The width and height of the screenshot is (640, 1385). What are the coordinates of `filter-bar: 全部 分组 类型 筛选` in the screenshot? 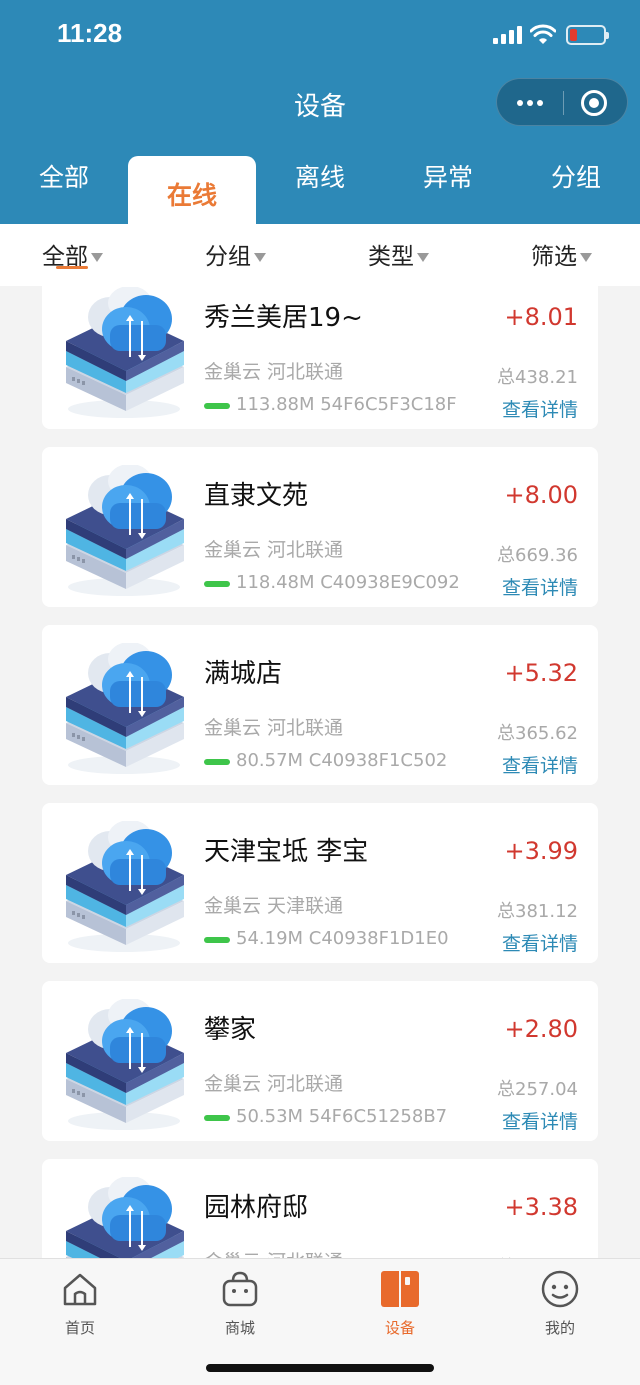 It's located at (320, 255).